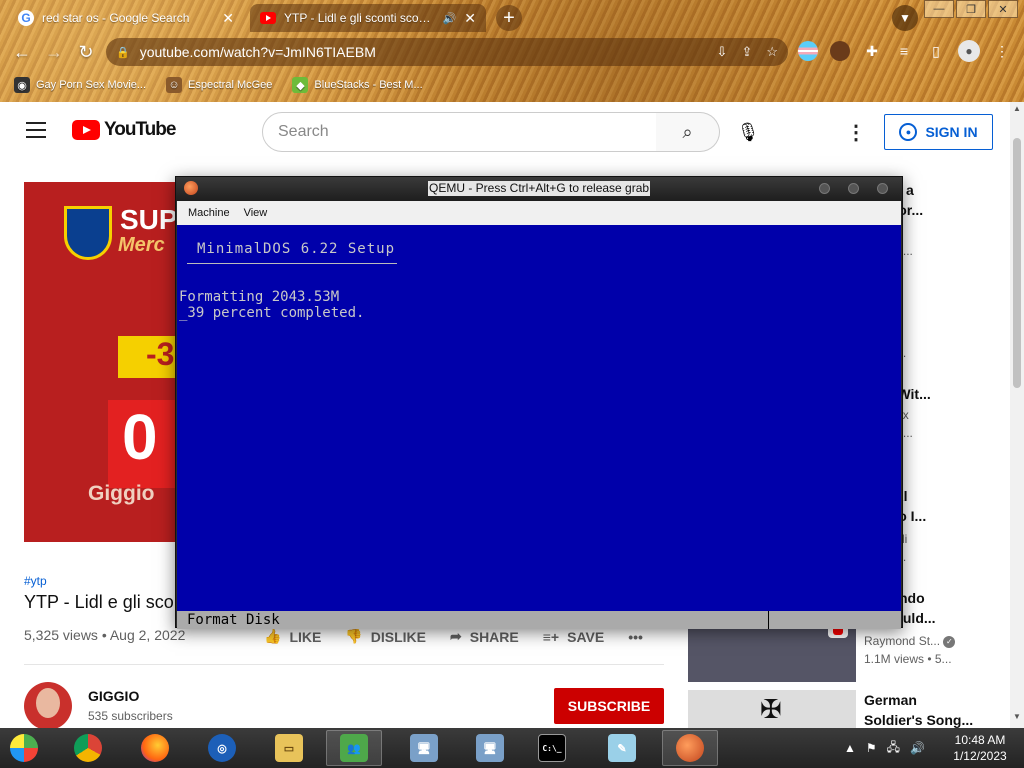  I want to click on related-thumbnail: ✠, so click(772, 709).